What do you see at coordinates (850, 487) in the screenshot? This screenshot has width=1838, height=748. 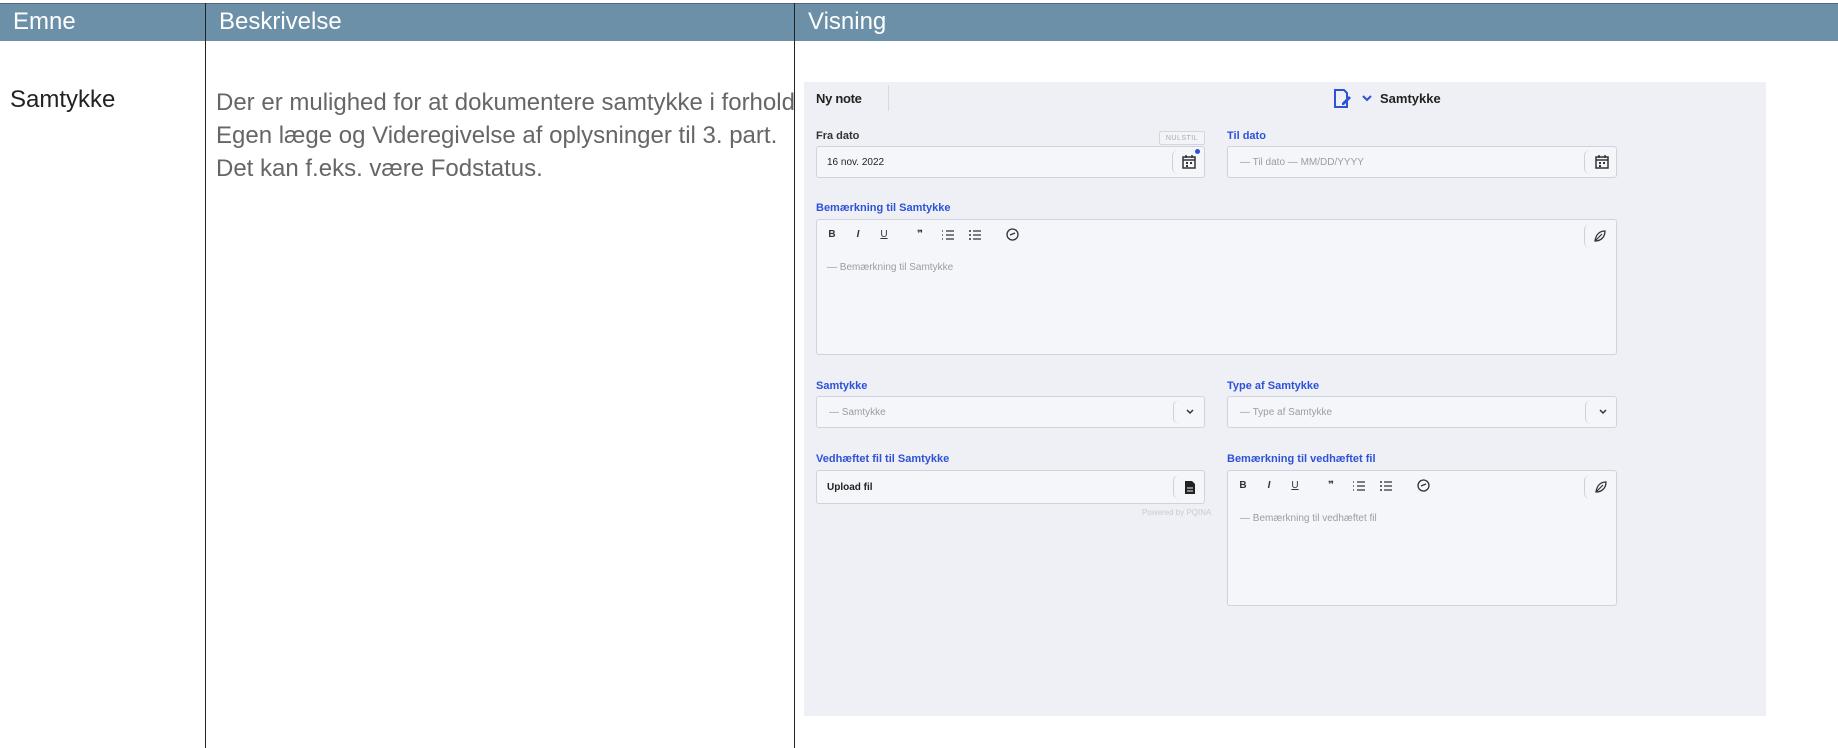 I see `upload-label: Upload fil` at bounding box center [850, 487].